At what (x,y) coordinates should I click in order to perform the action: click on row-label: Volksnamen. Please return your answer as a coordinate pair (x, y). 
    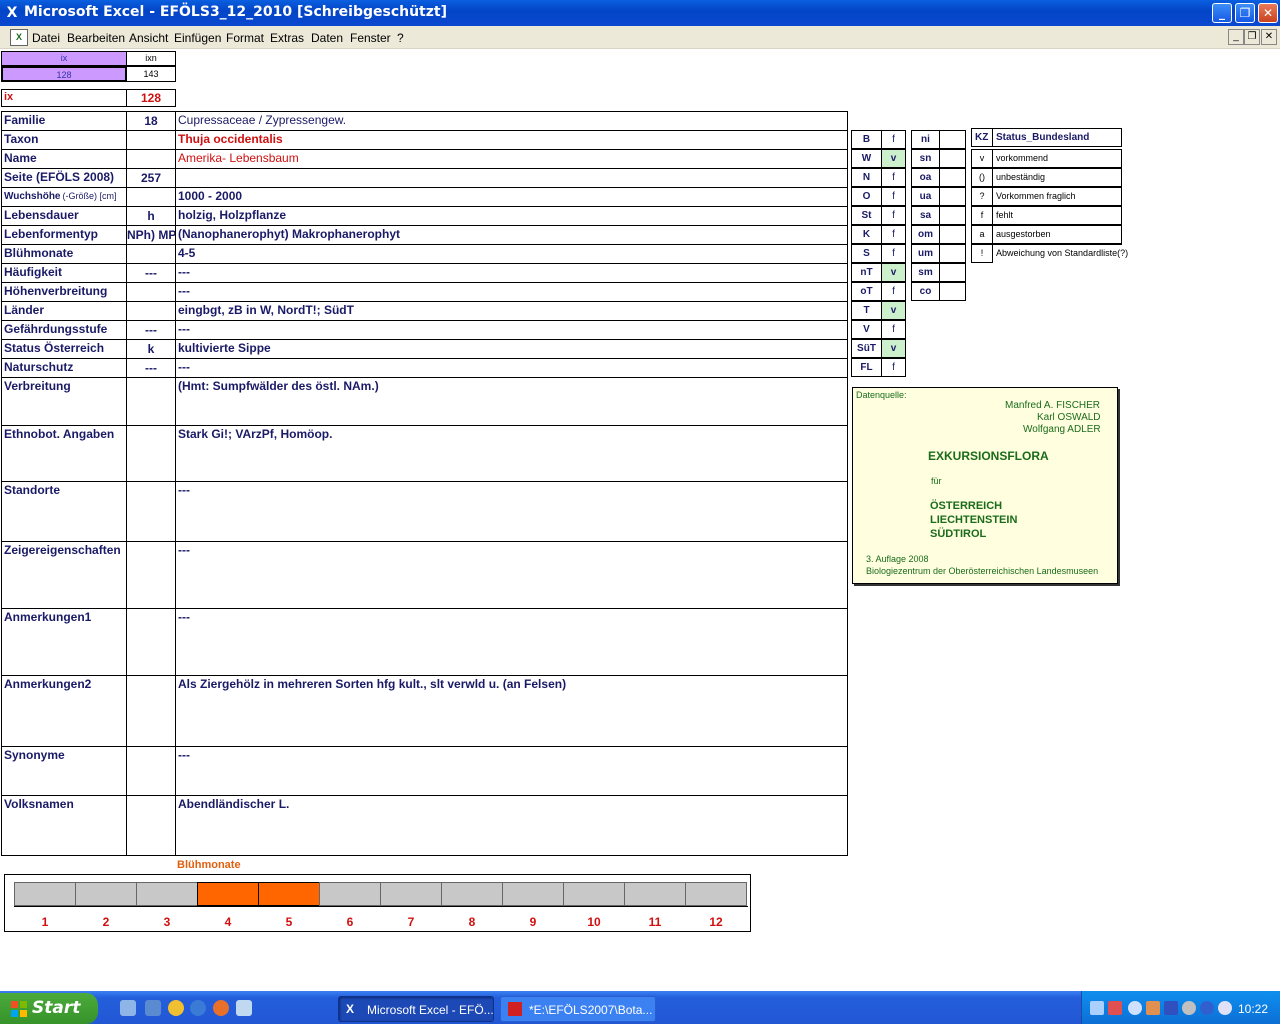
    Looking at the image, I should click on (64, 825).